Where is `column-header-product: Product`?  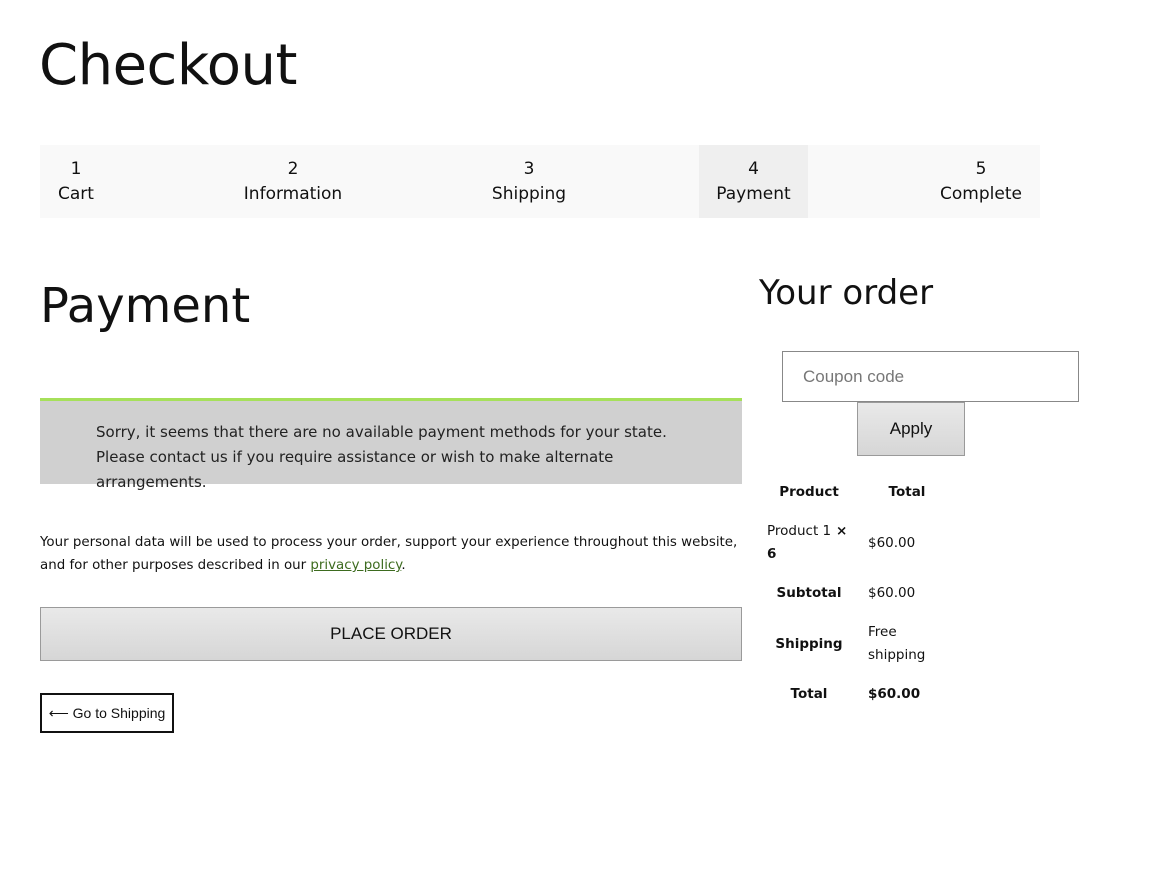 column-header-product: Product is located at coordinates (809, 492).